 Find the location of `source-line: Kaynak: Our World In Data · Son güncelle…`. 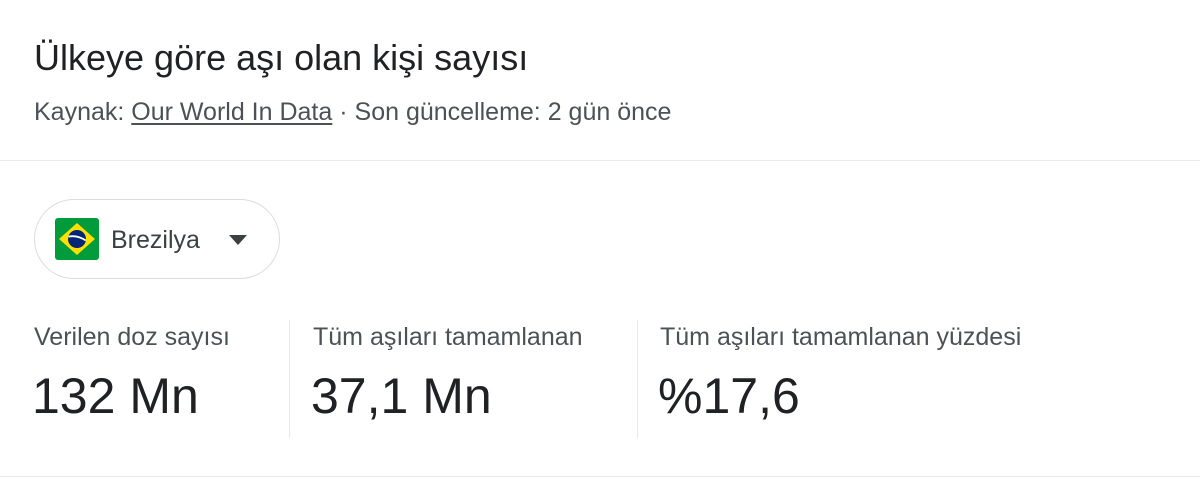

source-line: Kaynak: Our World In Data · Son güncelle… is located at coordinates (352, 112).